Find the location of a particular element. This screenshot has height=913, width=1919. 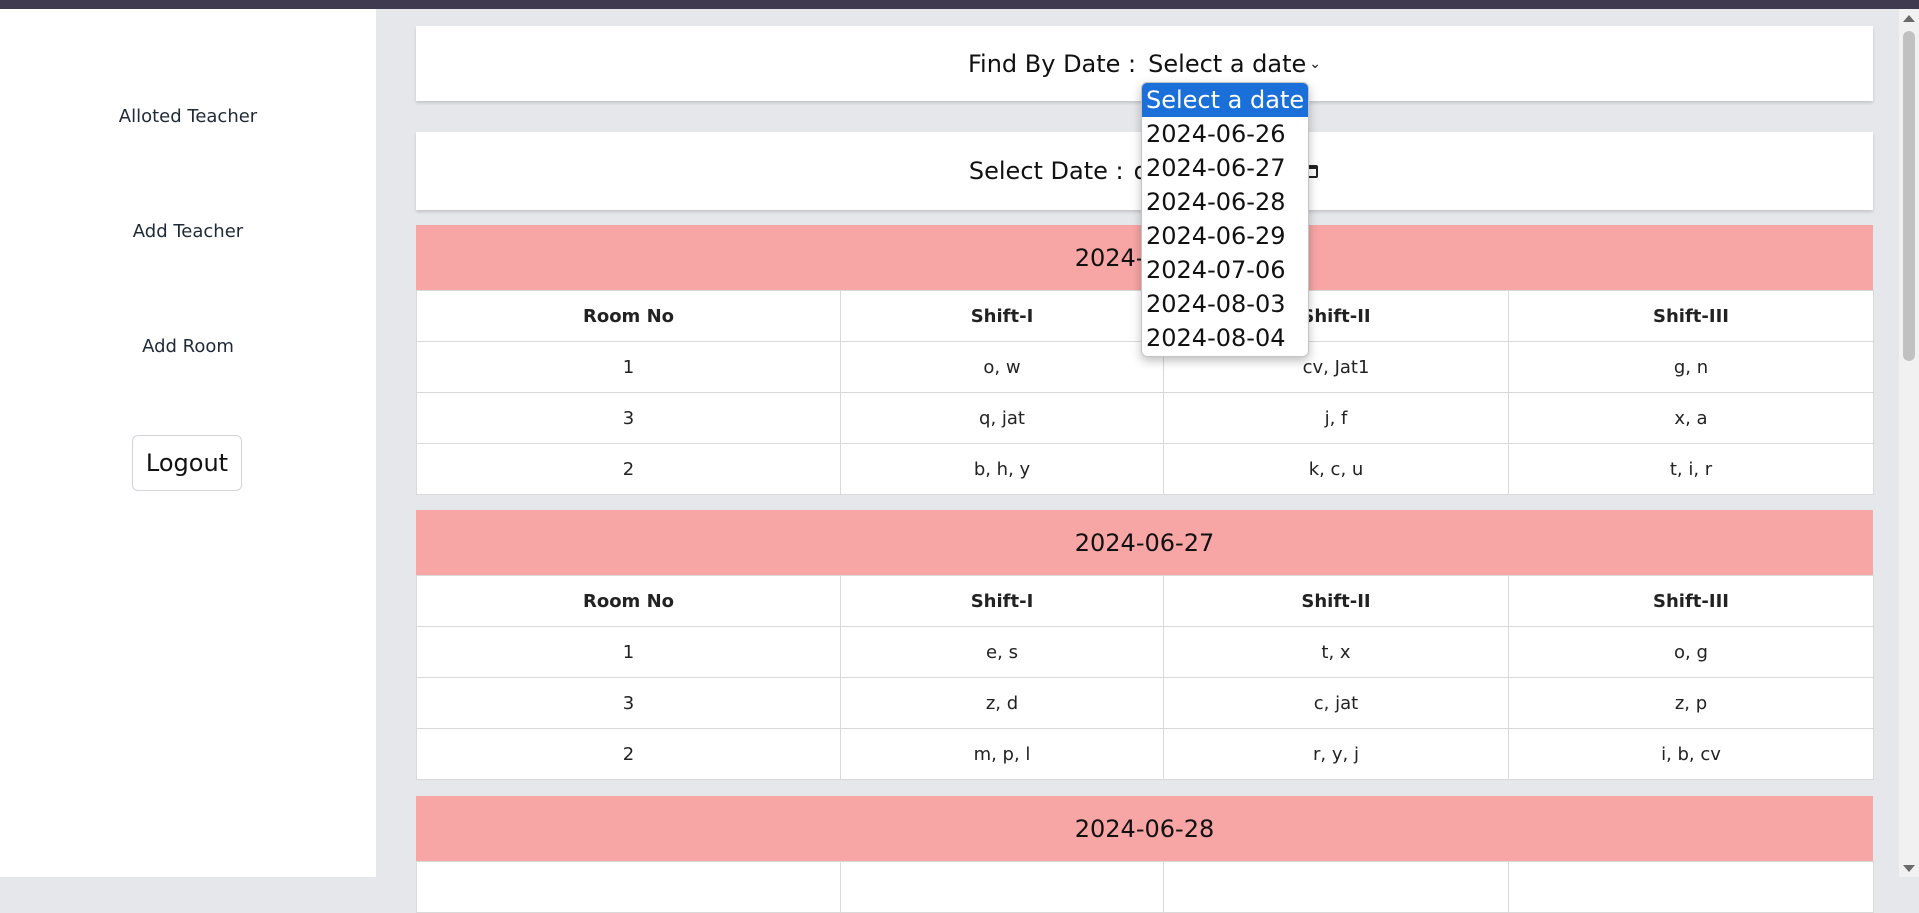

date-option: 2024-06-28 is located at coordinates (1225, 202).